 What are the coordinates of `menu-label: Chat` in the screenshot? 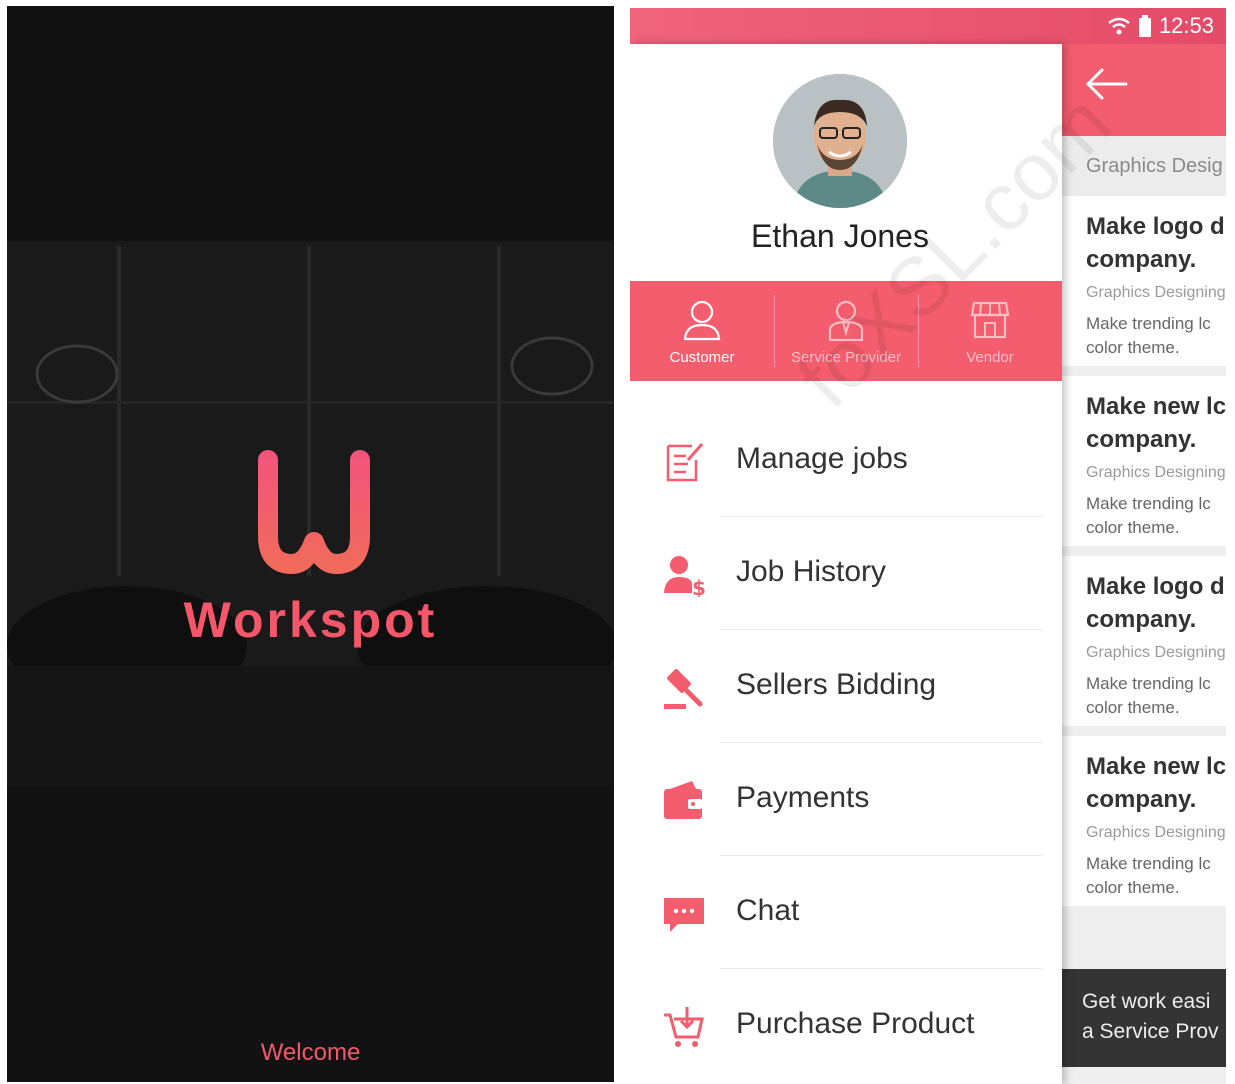 It's located at (768, 910).